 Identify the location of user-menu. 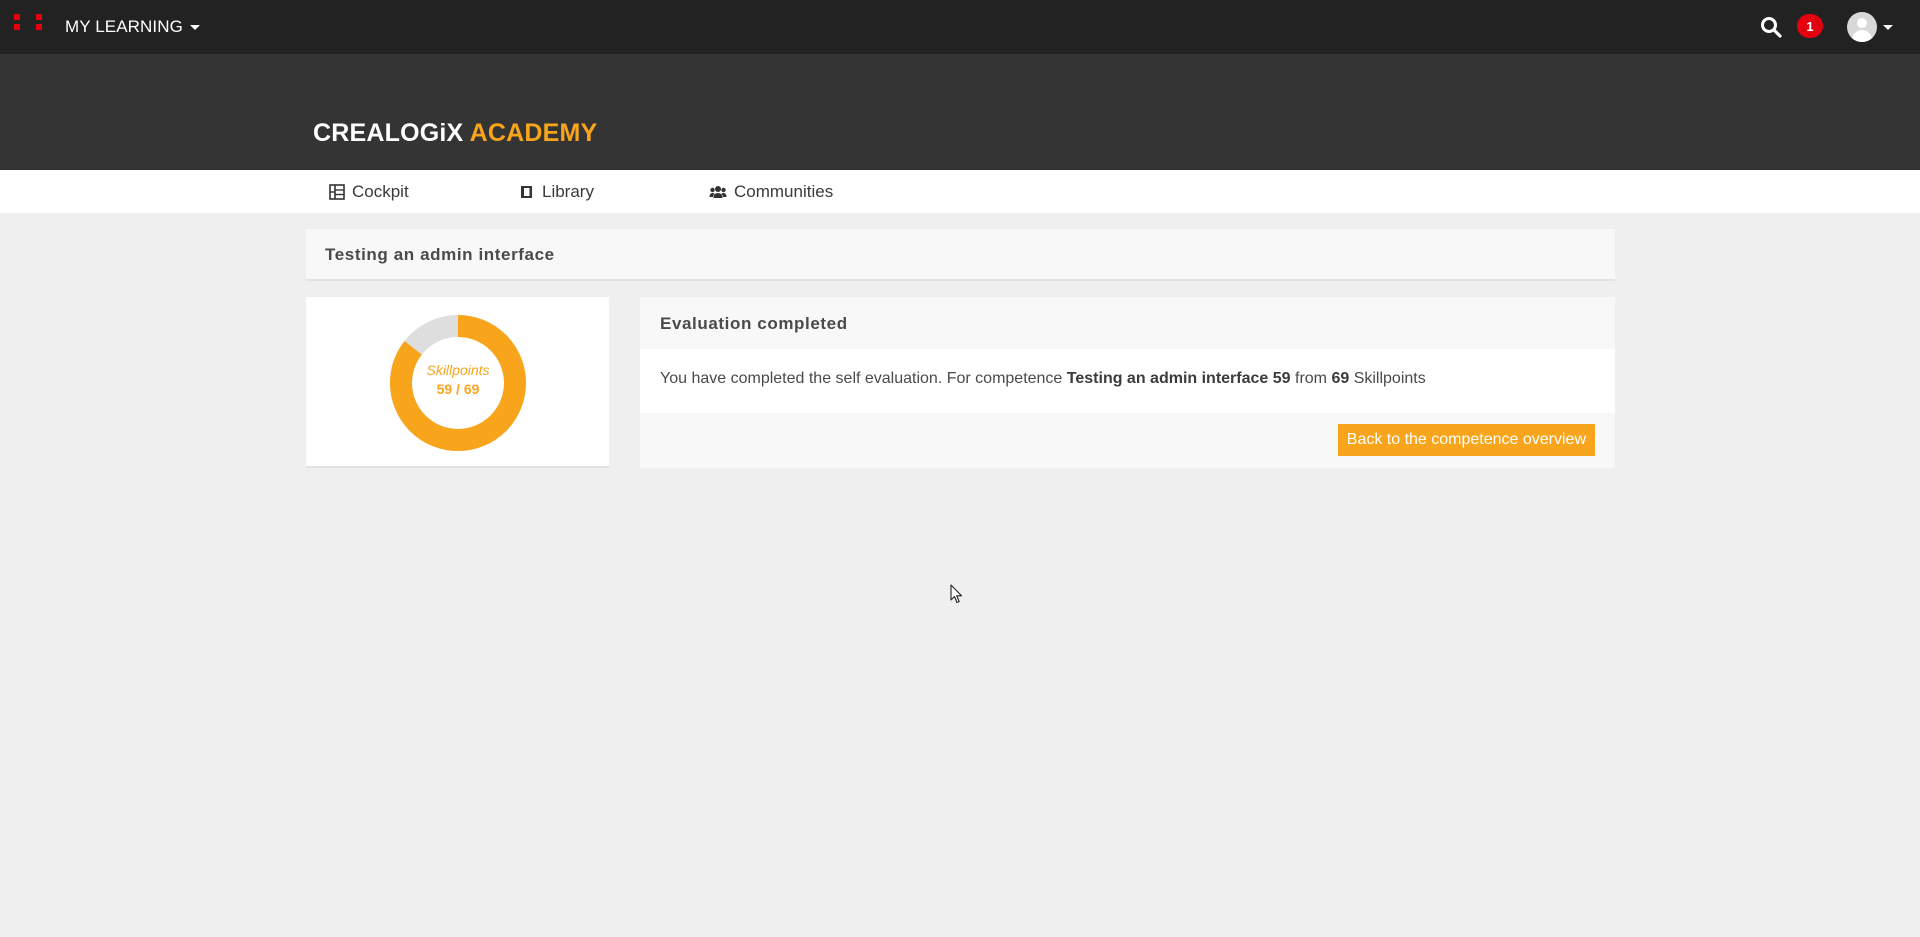
(1870, 27).